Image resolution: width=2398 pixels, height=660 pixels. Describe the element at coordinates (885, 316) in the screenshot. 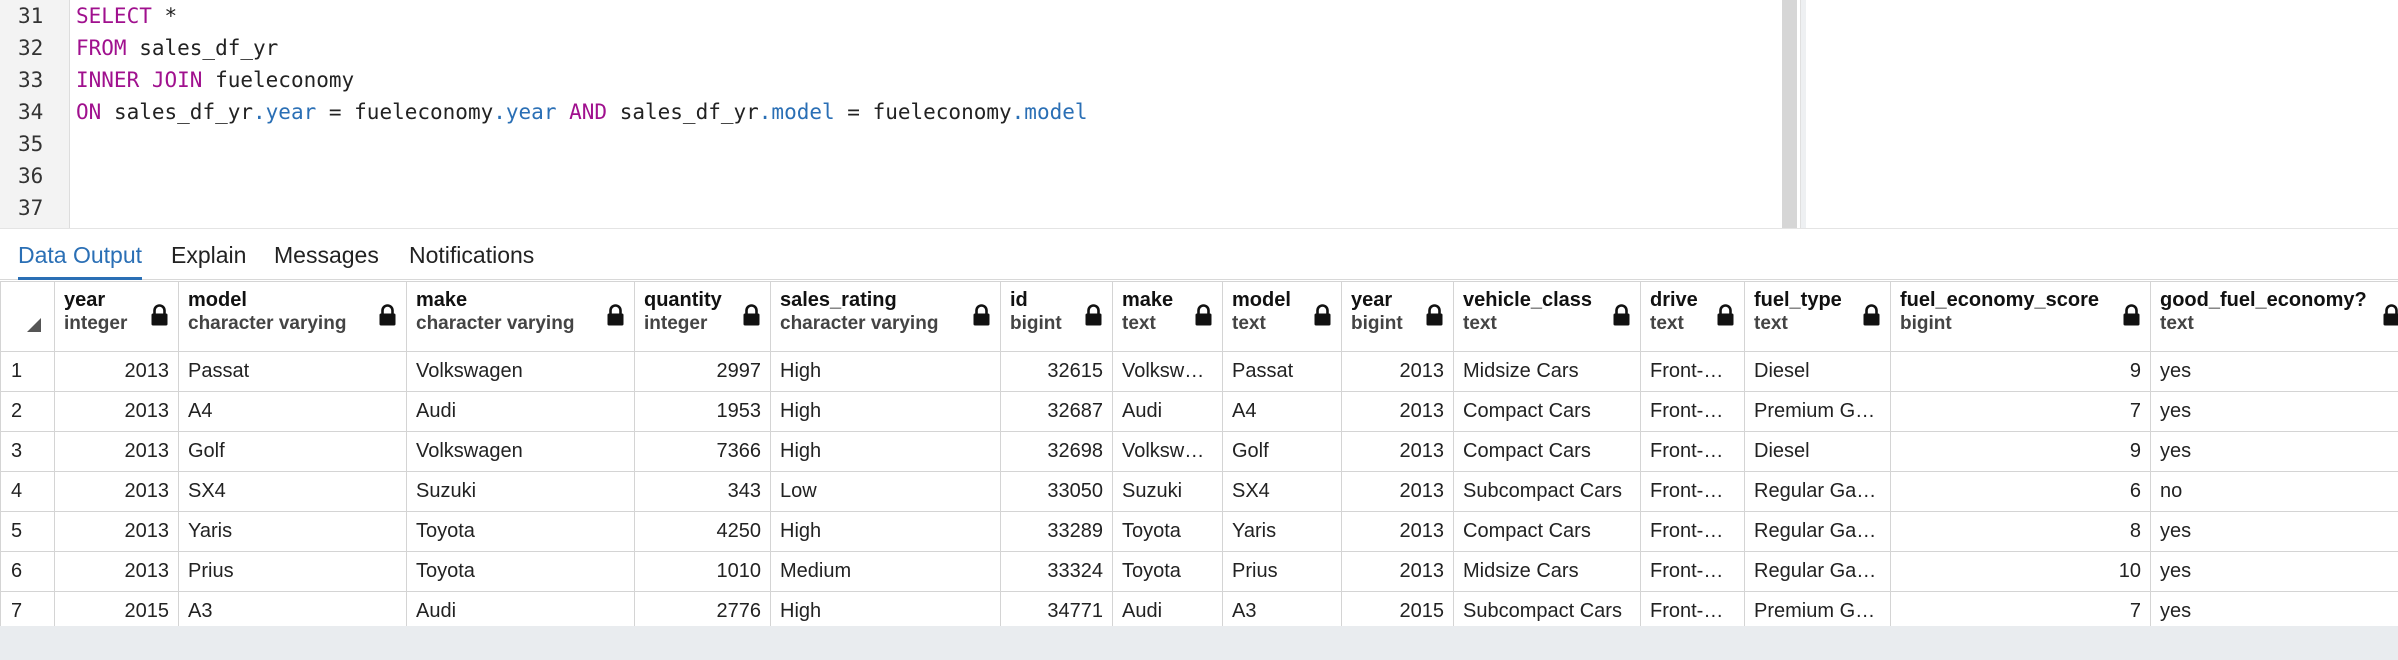

I see `column-header: sales_rating character varying` at that location.